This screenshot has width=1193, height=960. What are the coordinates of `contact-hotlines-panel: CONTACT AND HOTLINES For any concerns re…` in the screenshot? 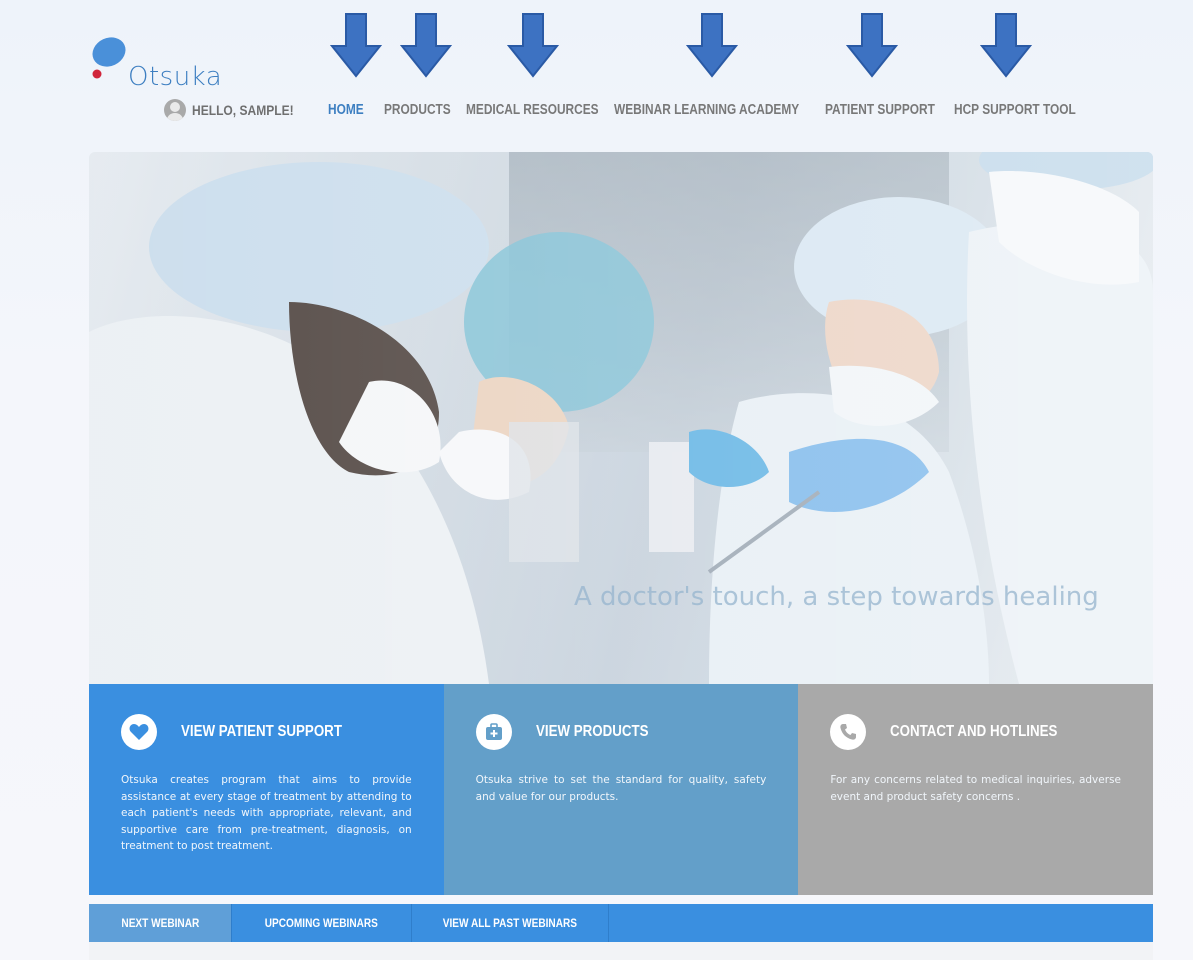 It's located at (975, 789).